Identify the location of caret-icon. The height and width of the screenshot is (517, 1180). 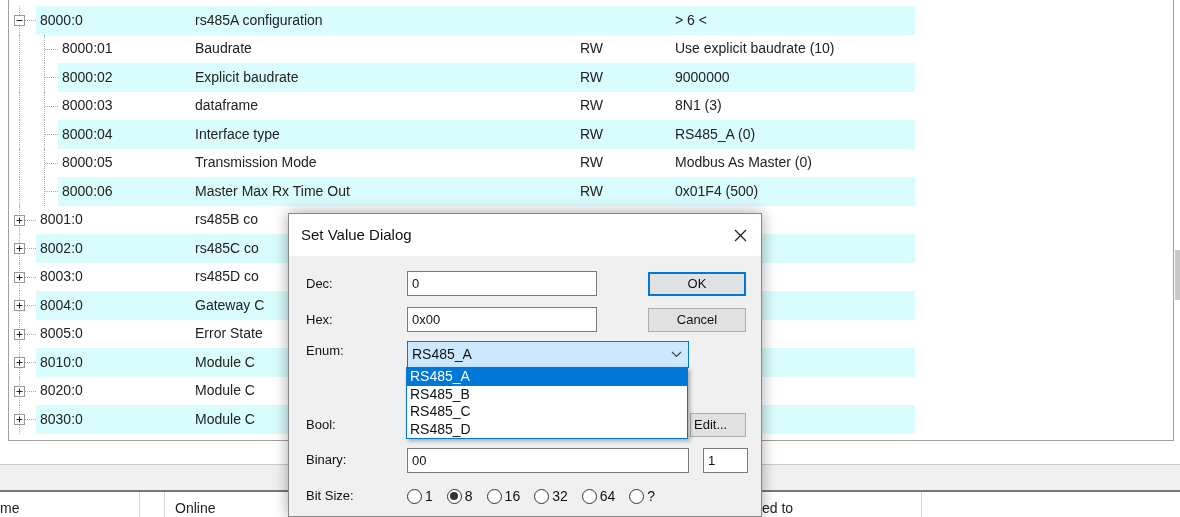
(676, 354).